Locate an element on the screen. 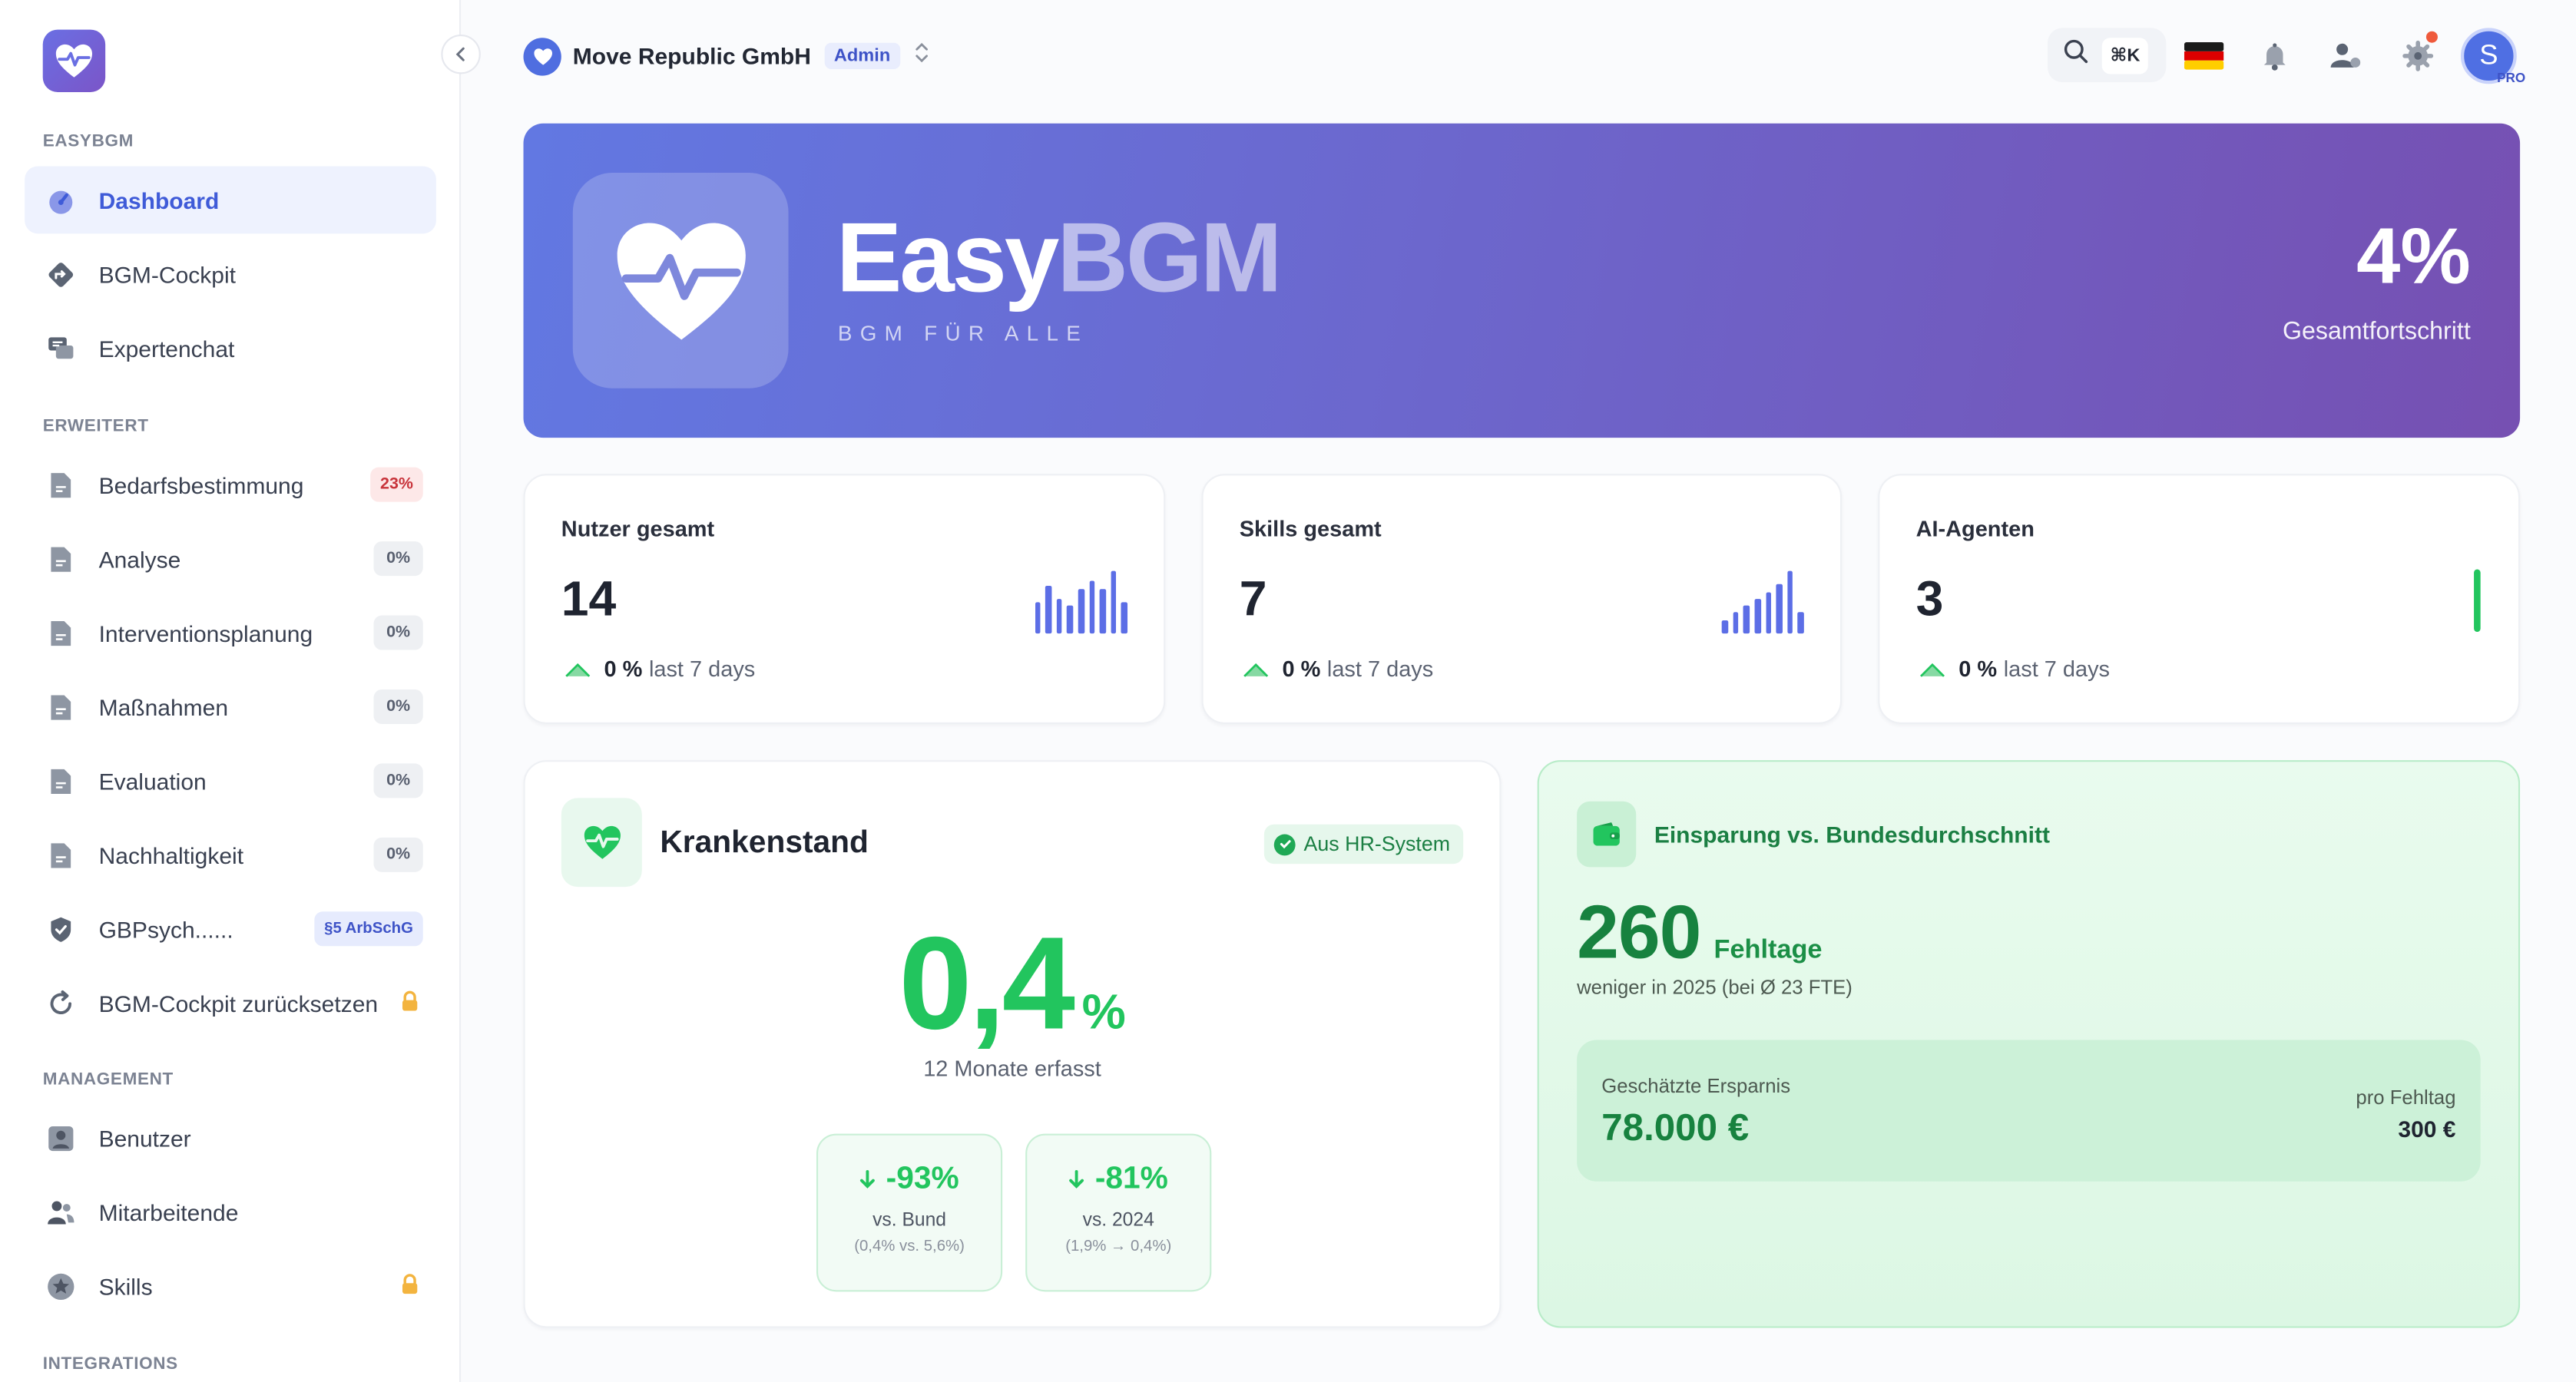 This screenshot has width=2576, height=1382. section-title-management: MANAGEMENT is located at coordinates (108, 1079).